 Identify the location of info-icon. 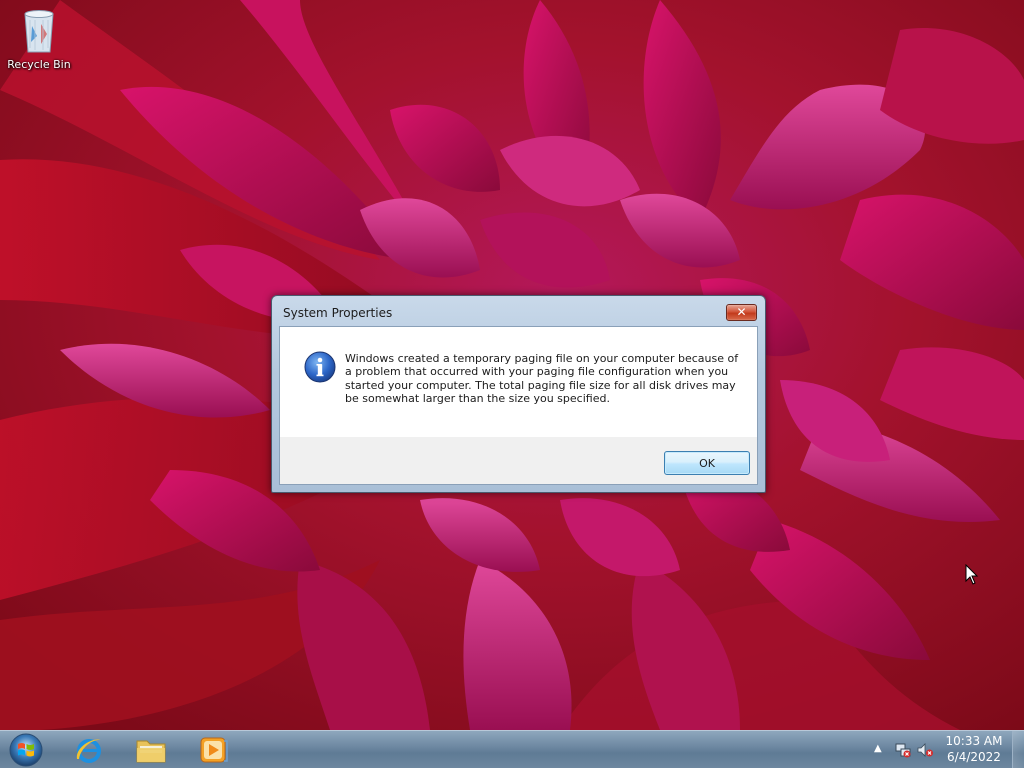
(320, 367).